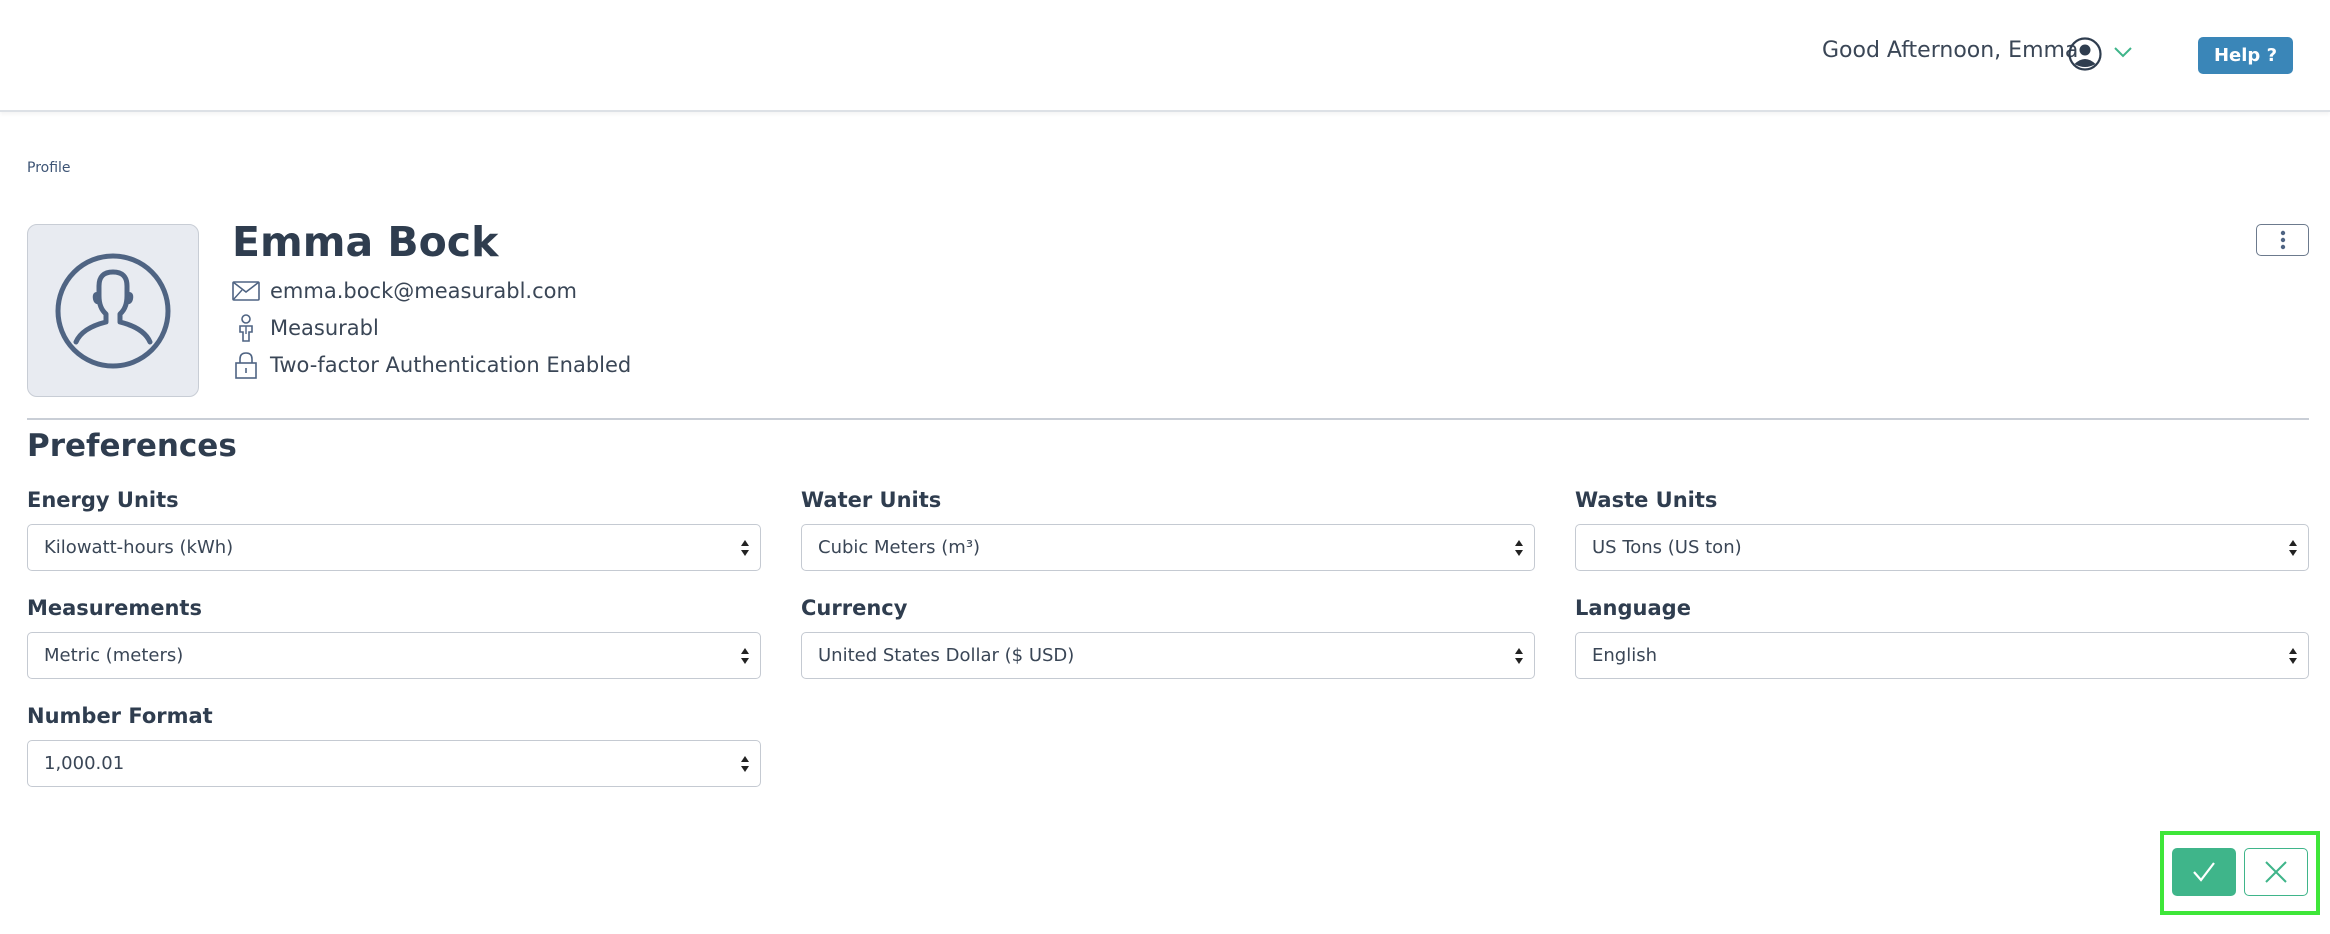 The height and width of the screenshot is (934, 2330). What do you see at coordinates (854, 608) in the screenshot?
I see `currency-label: Currency` at bounding box center [854, 608].